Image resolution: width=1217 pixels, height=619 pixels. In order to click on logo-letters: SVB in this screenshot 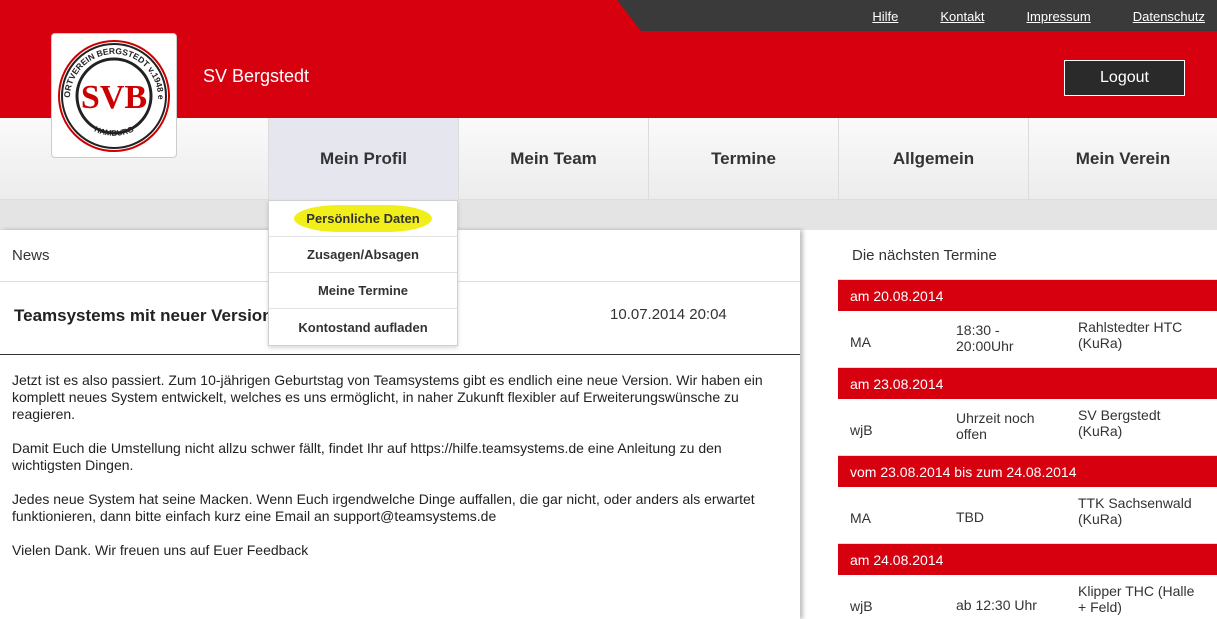, I will do `click(114, 97)`.